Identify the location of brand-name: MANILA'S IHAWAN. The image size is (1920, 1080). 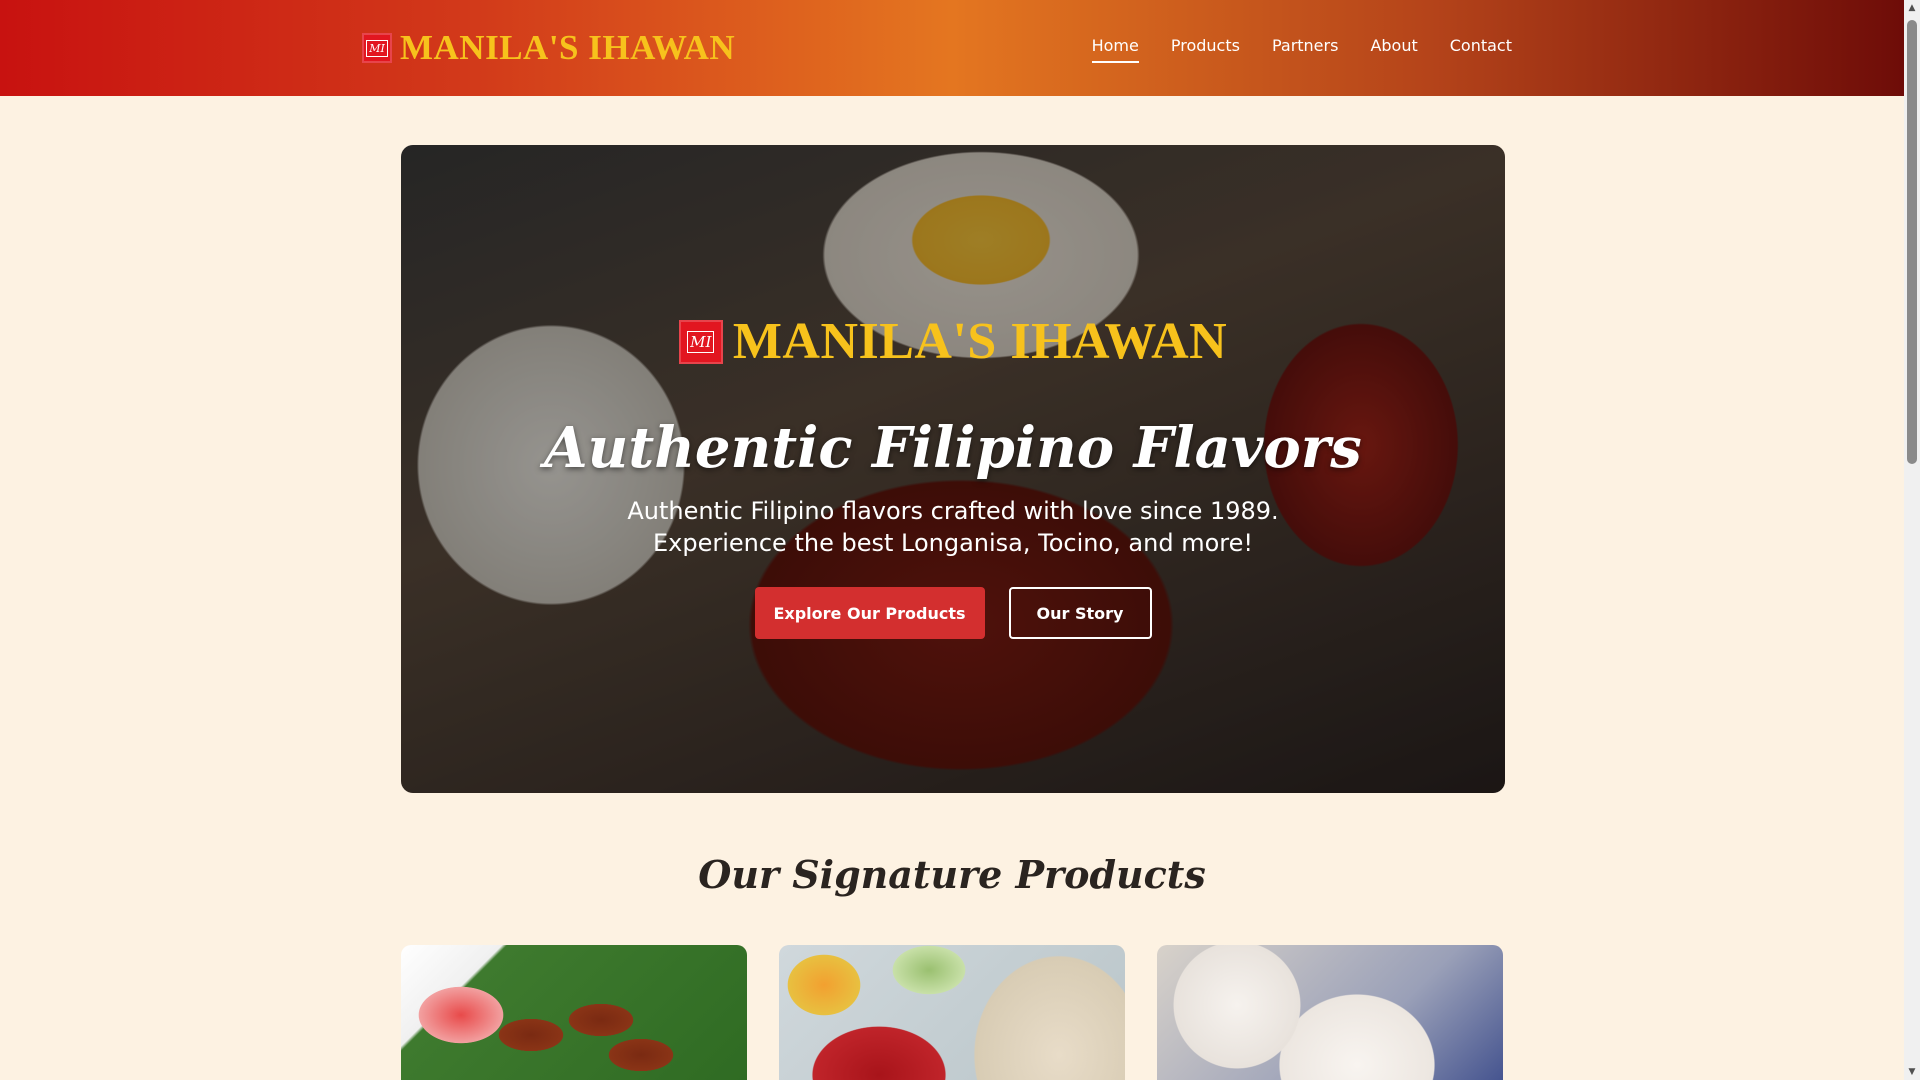
(568, 47).